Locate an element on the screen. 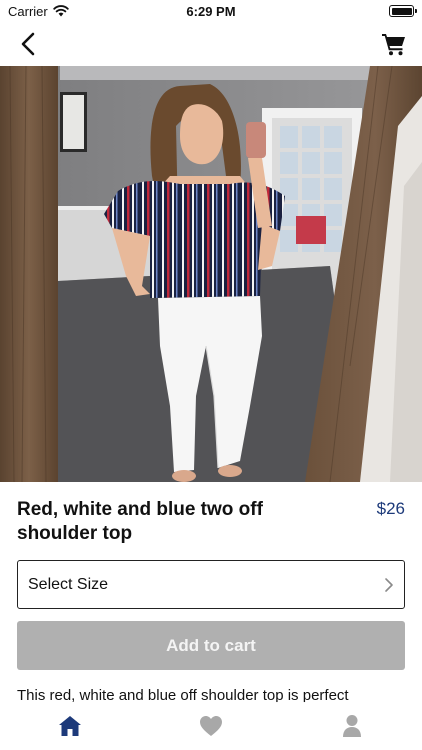 This screenshot has width=422, height=750. back-button is located at coordinates (28, 44).